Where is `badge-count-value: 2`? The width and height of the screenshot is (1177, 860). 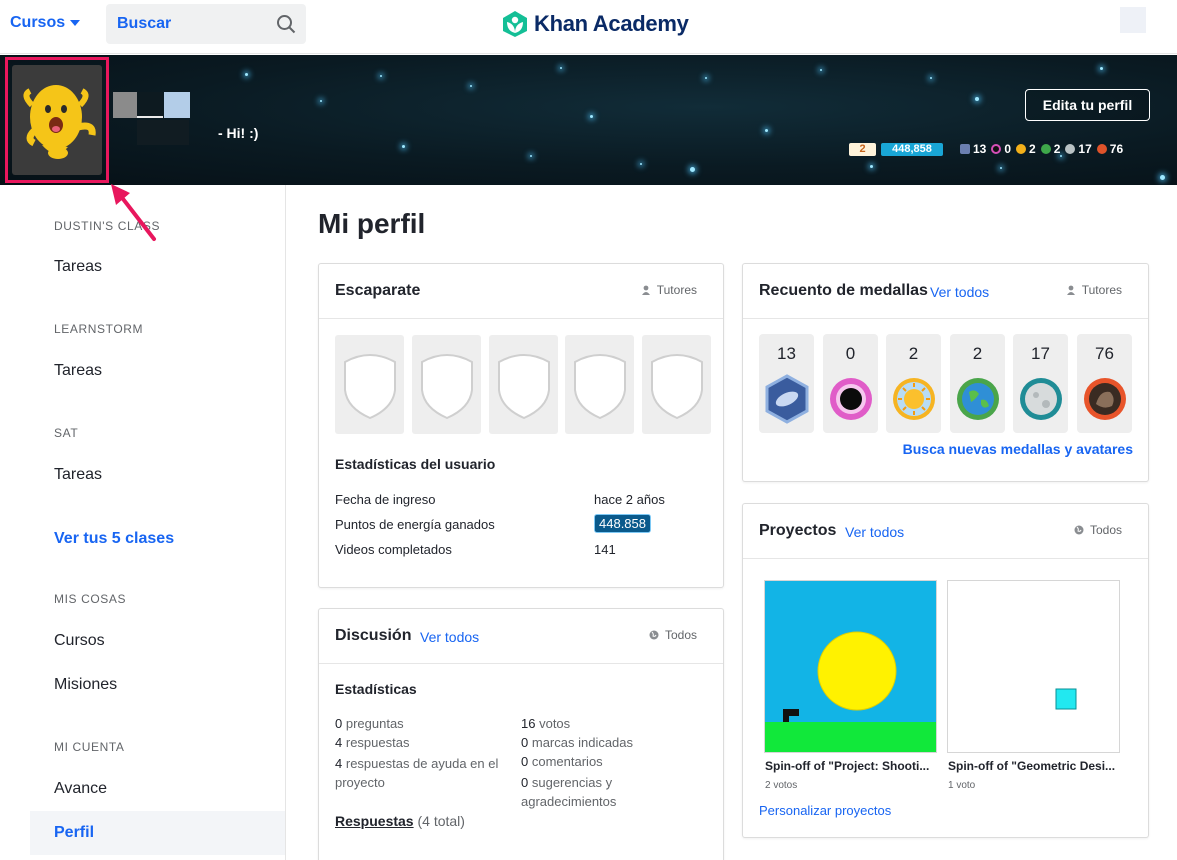 badge-count-value: 2 is located at coordinates (1057, 149).